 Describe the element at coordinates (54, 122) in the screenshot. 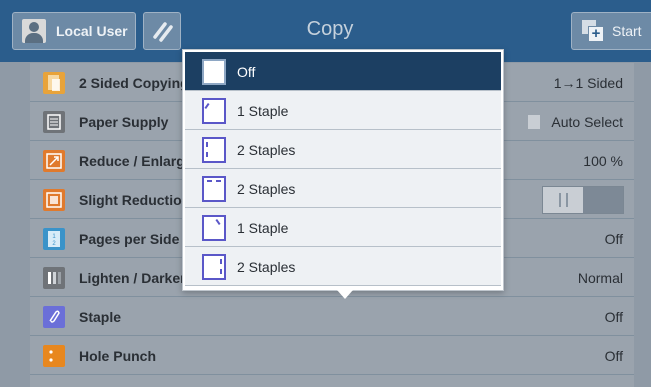

I see `paper-supply-icon` at that location.